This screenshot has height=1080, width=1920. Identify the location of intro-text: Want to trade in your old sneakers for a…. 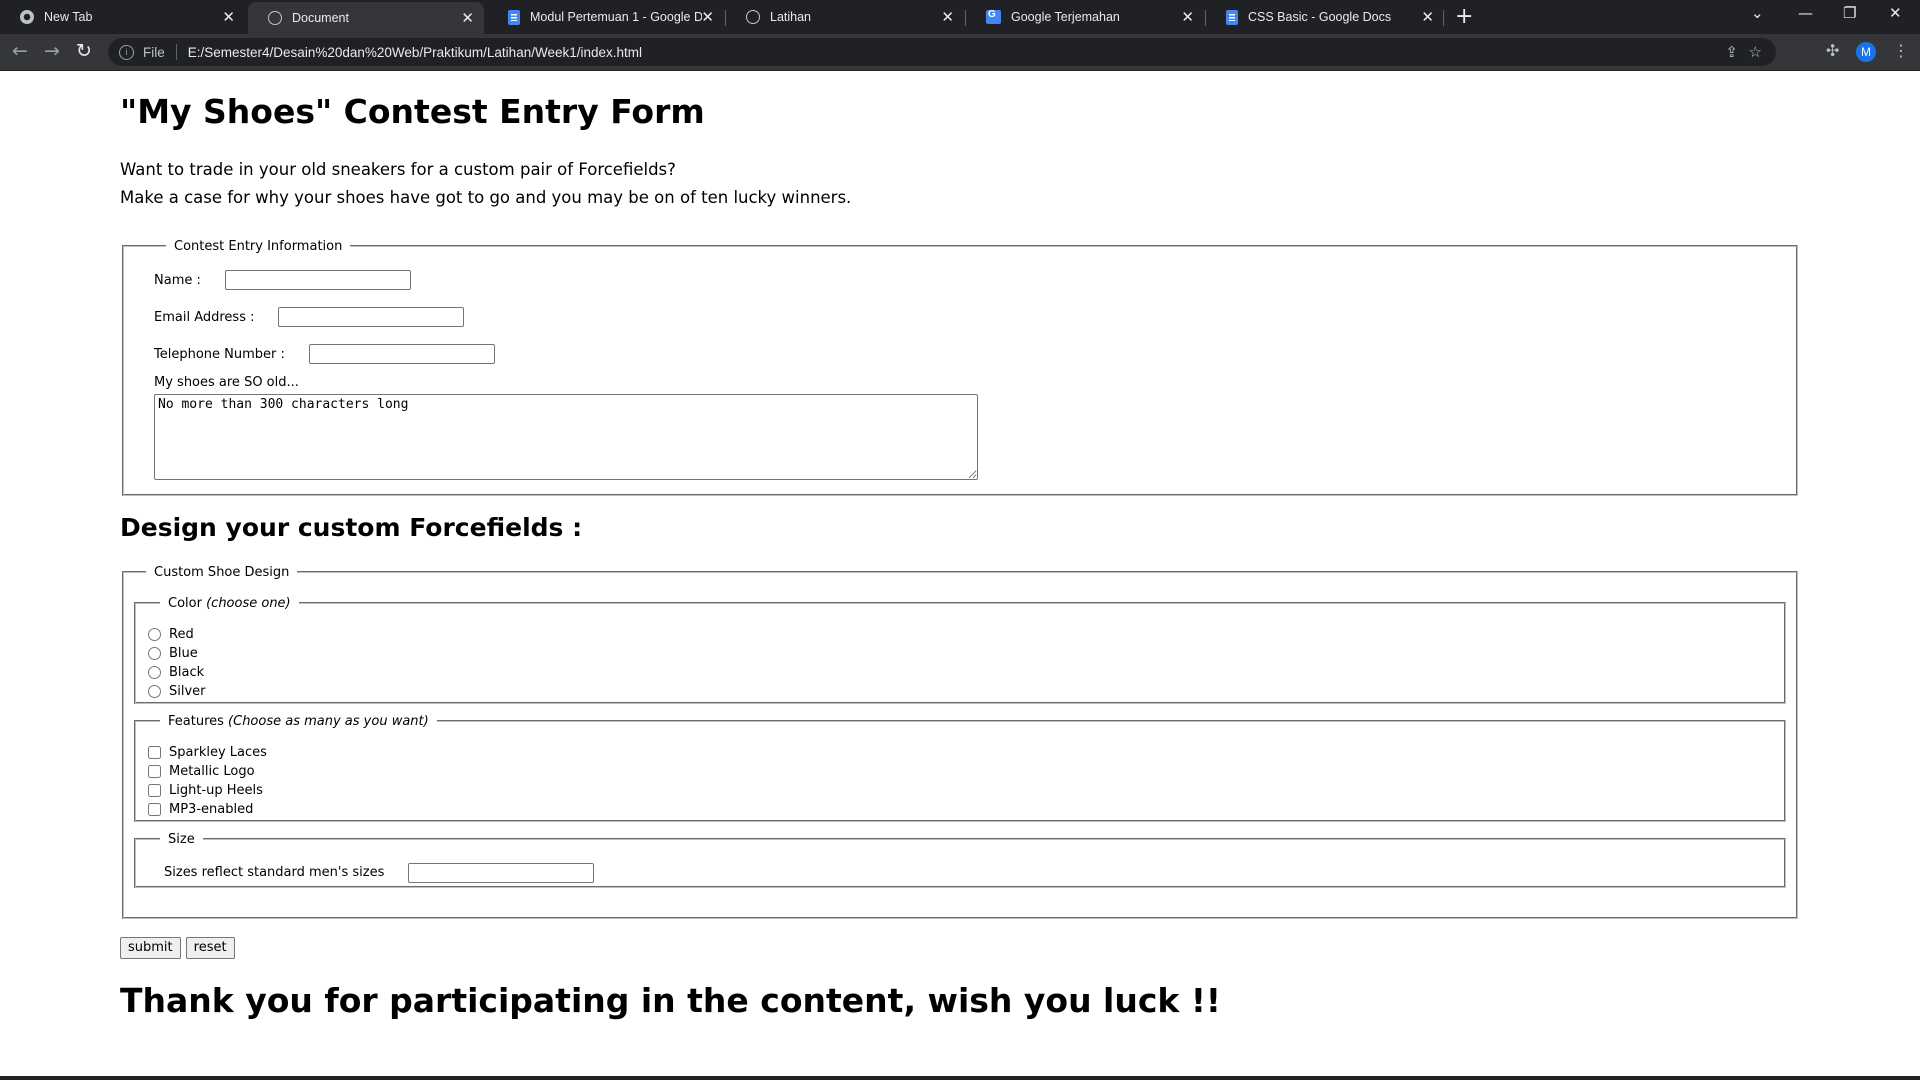
(959, 184).